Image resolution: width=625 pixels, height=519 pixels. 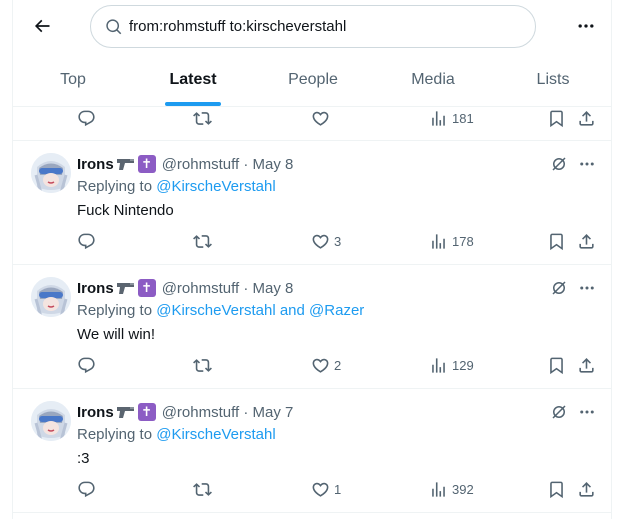 I want to click on tweet-actions: 2 129, so click(x=338, y=365).